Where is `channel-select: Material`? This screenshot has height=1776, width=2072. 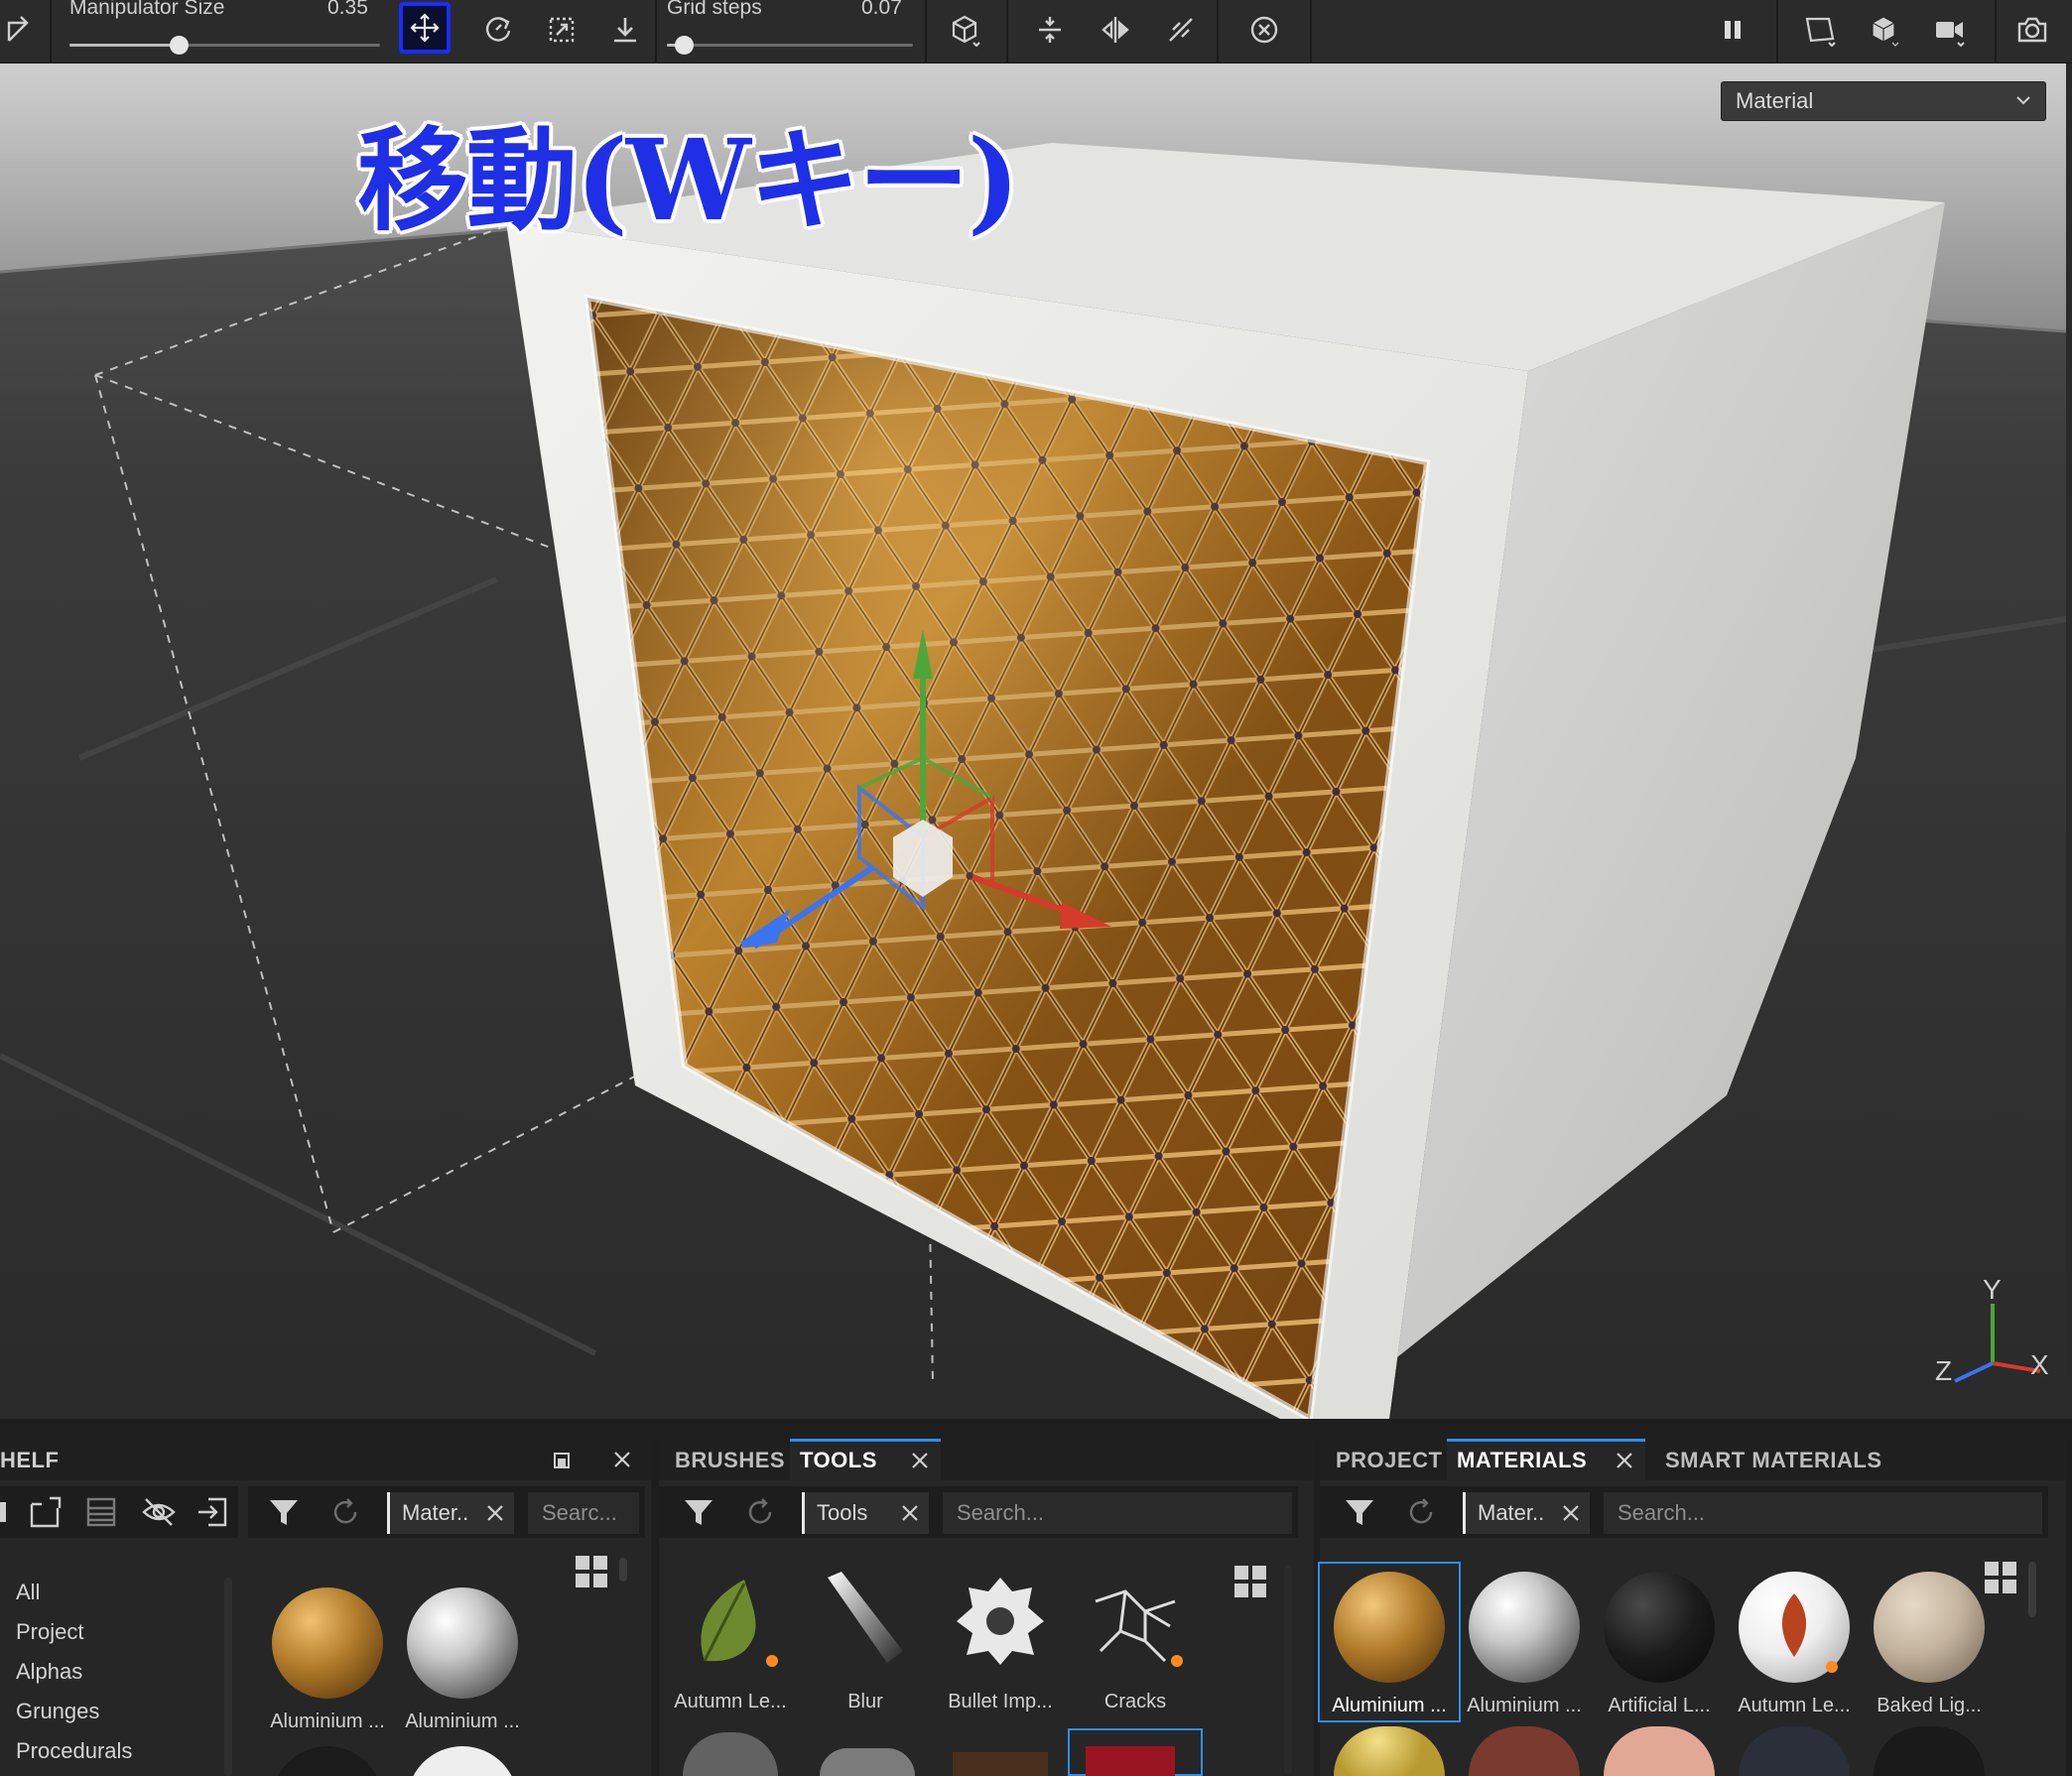 channel-select: Material is located at coordinates (1884, 101).